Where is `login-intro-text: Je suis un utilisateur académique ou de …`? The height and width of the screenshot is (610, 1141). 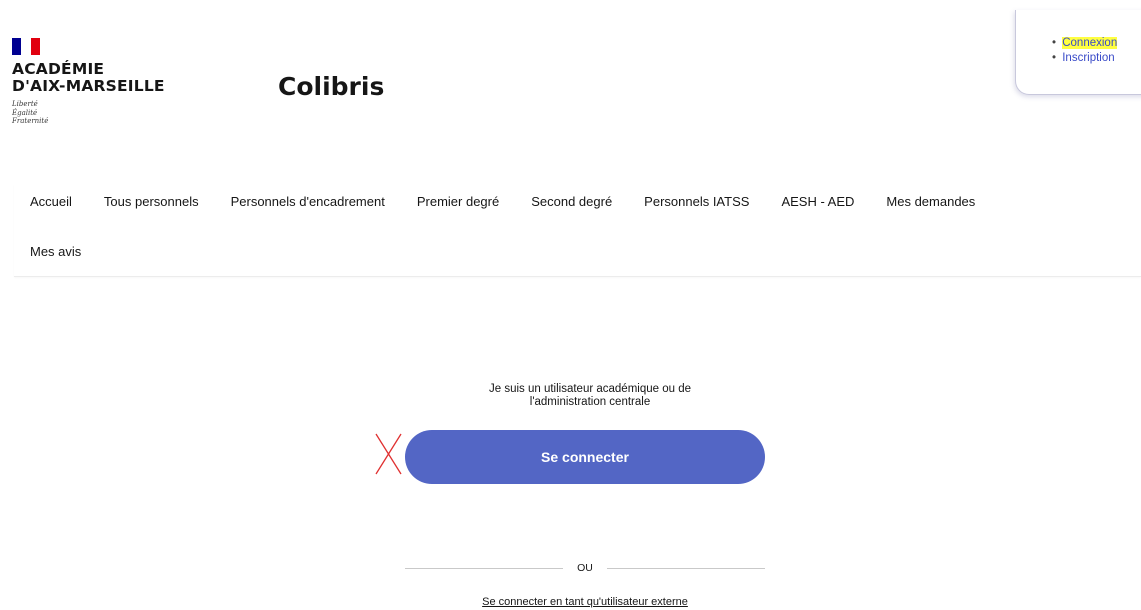 login-intro-text: Je suis un utilisateur académique ou de … is located at coordinates (590, 396).